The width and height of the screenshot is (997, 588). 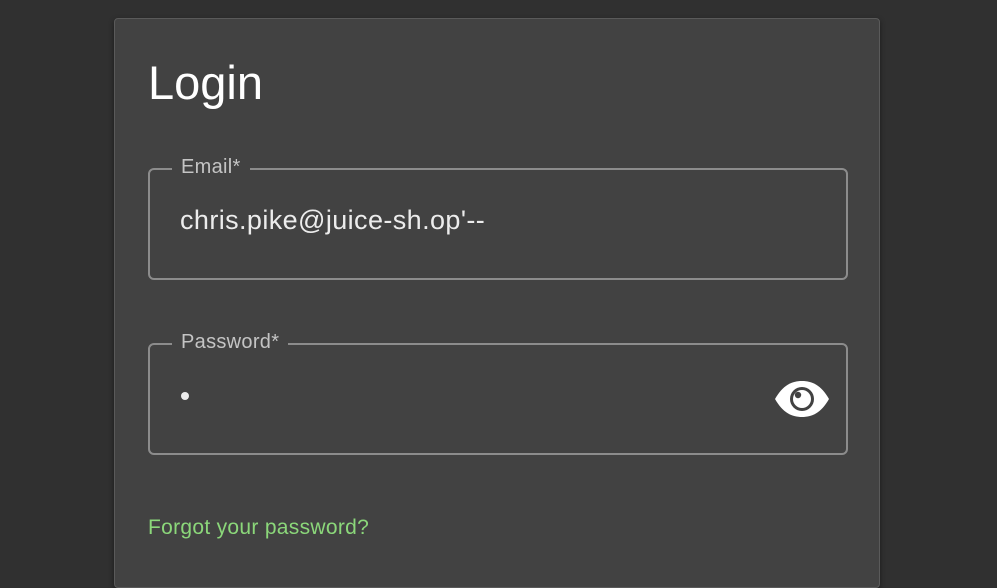 I want to click on password-masked-char, so click(x=185, y=396).